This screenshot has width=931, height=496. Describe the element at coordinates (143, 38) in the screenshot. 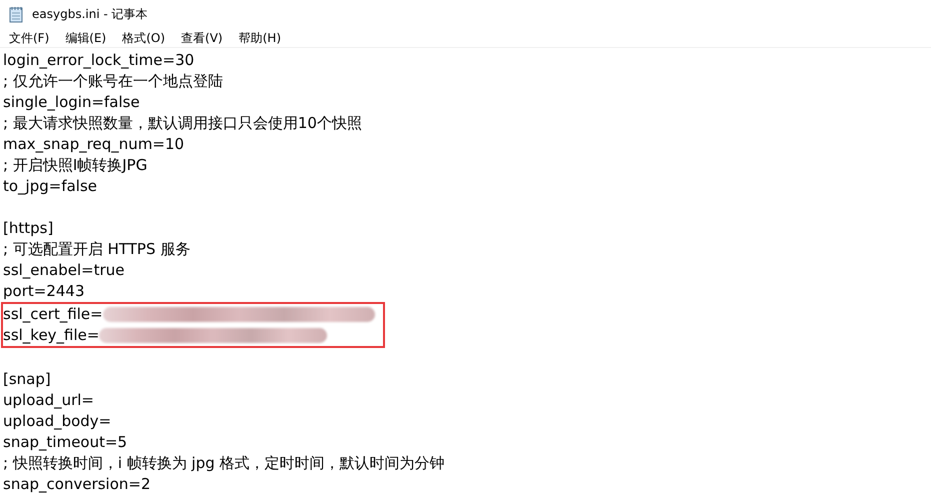

I see `menu-item: 格式(O)` at that location.